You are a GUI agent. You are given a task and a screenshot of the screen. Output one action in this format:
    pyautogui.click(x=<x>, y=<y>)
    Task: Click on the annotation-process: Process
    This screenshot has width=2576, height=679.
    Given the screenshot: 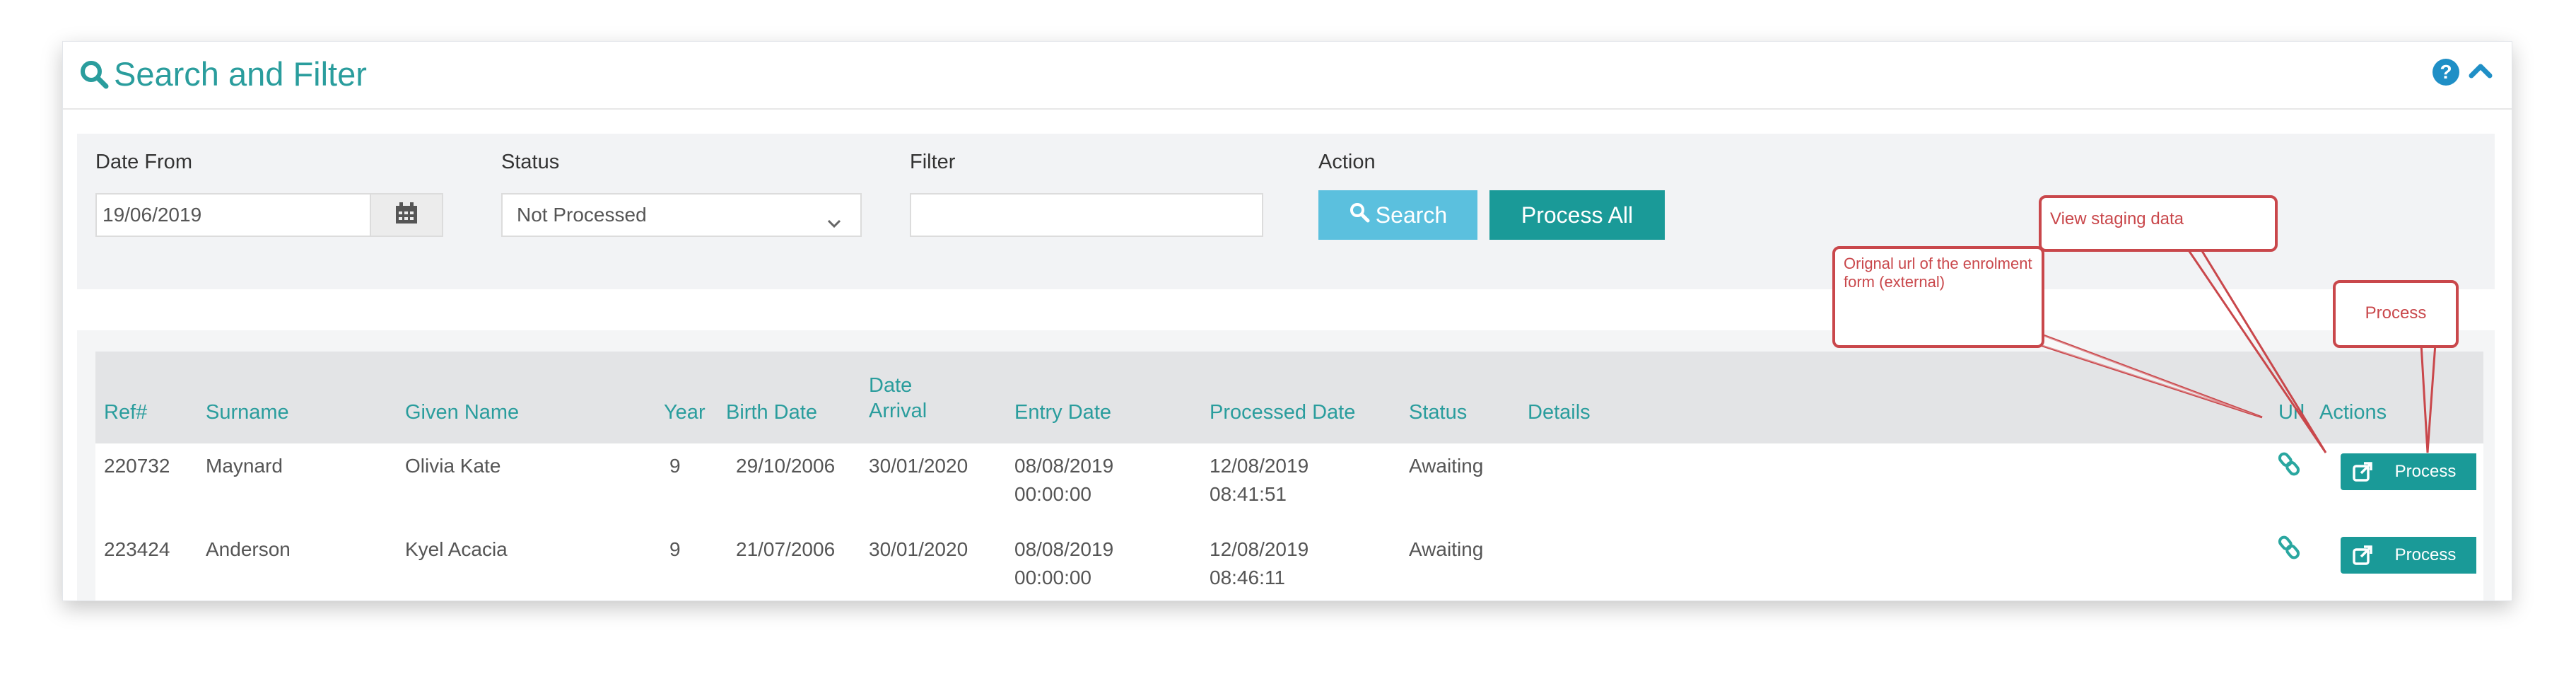 What is the action you would take?
    pyautogui.click(x=2396, y=314)
    